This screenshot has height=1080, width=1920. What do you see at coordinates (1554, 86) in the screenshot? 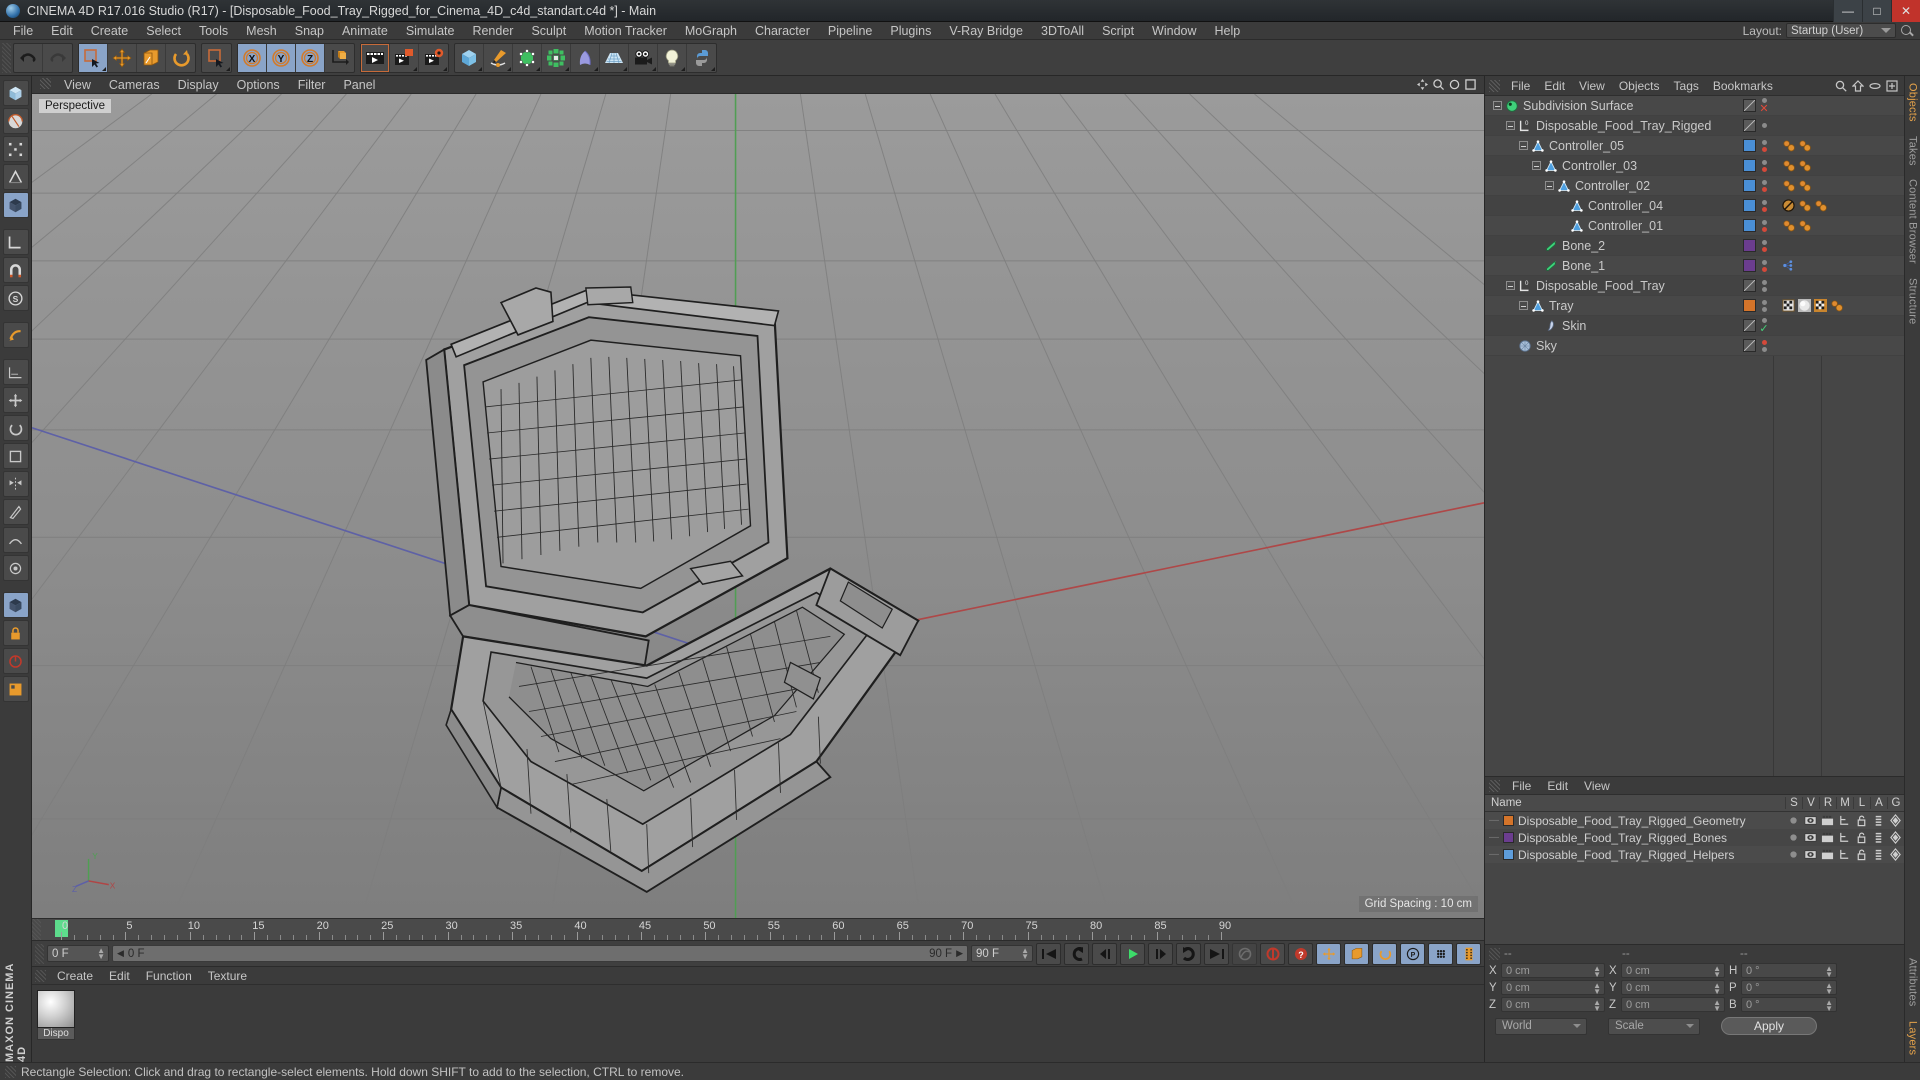
I see `object-menu-edit: Edit` at bounding box center [1554, 86].